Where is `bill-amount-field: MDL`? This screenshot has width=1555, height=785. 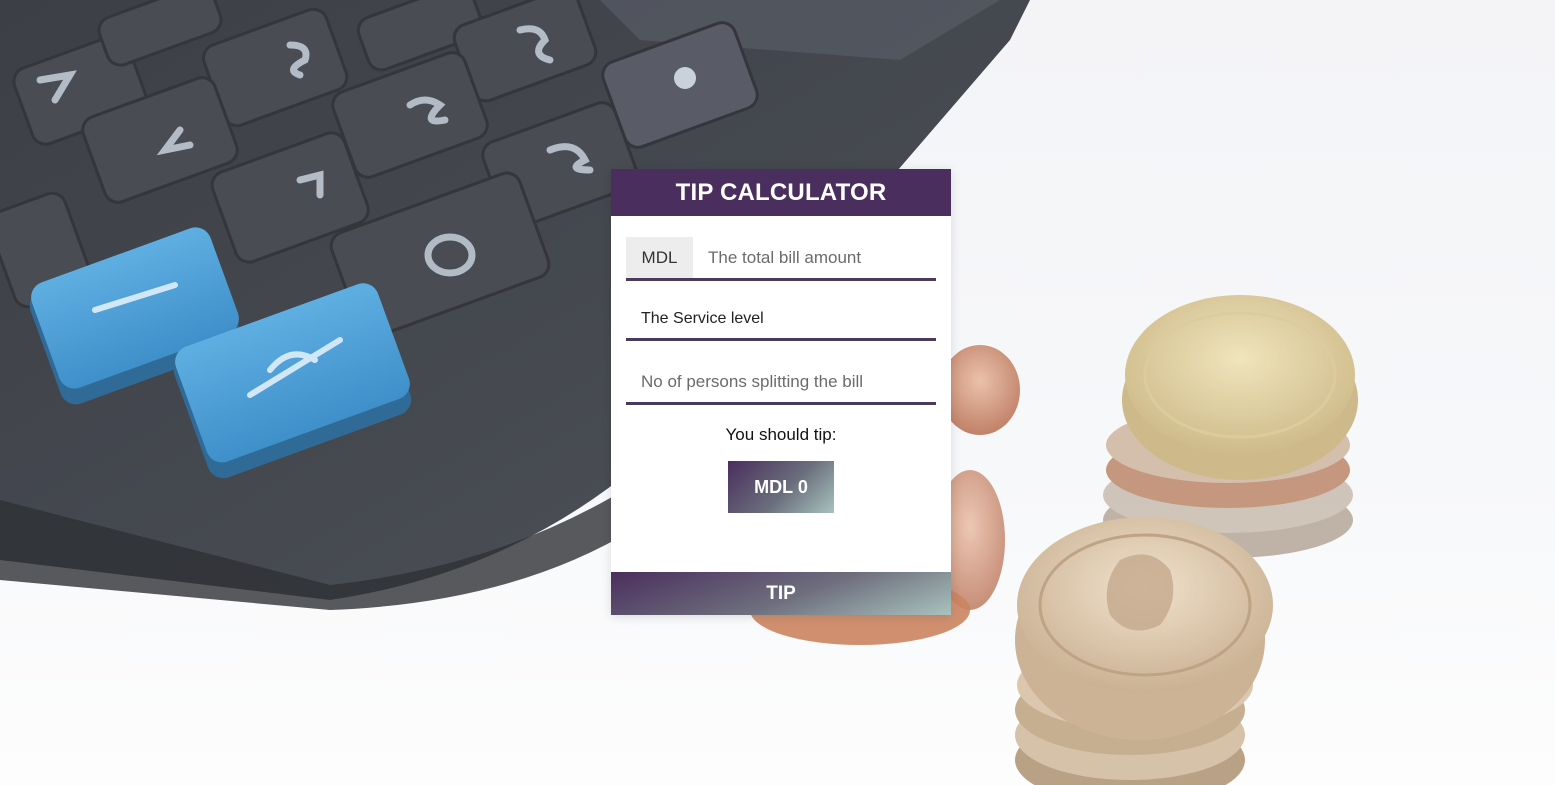 bill-amount-field: MDL is located at coordinates (781, 259).